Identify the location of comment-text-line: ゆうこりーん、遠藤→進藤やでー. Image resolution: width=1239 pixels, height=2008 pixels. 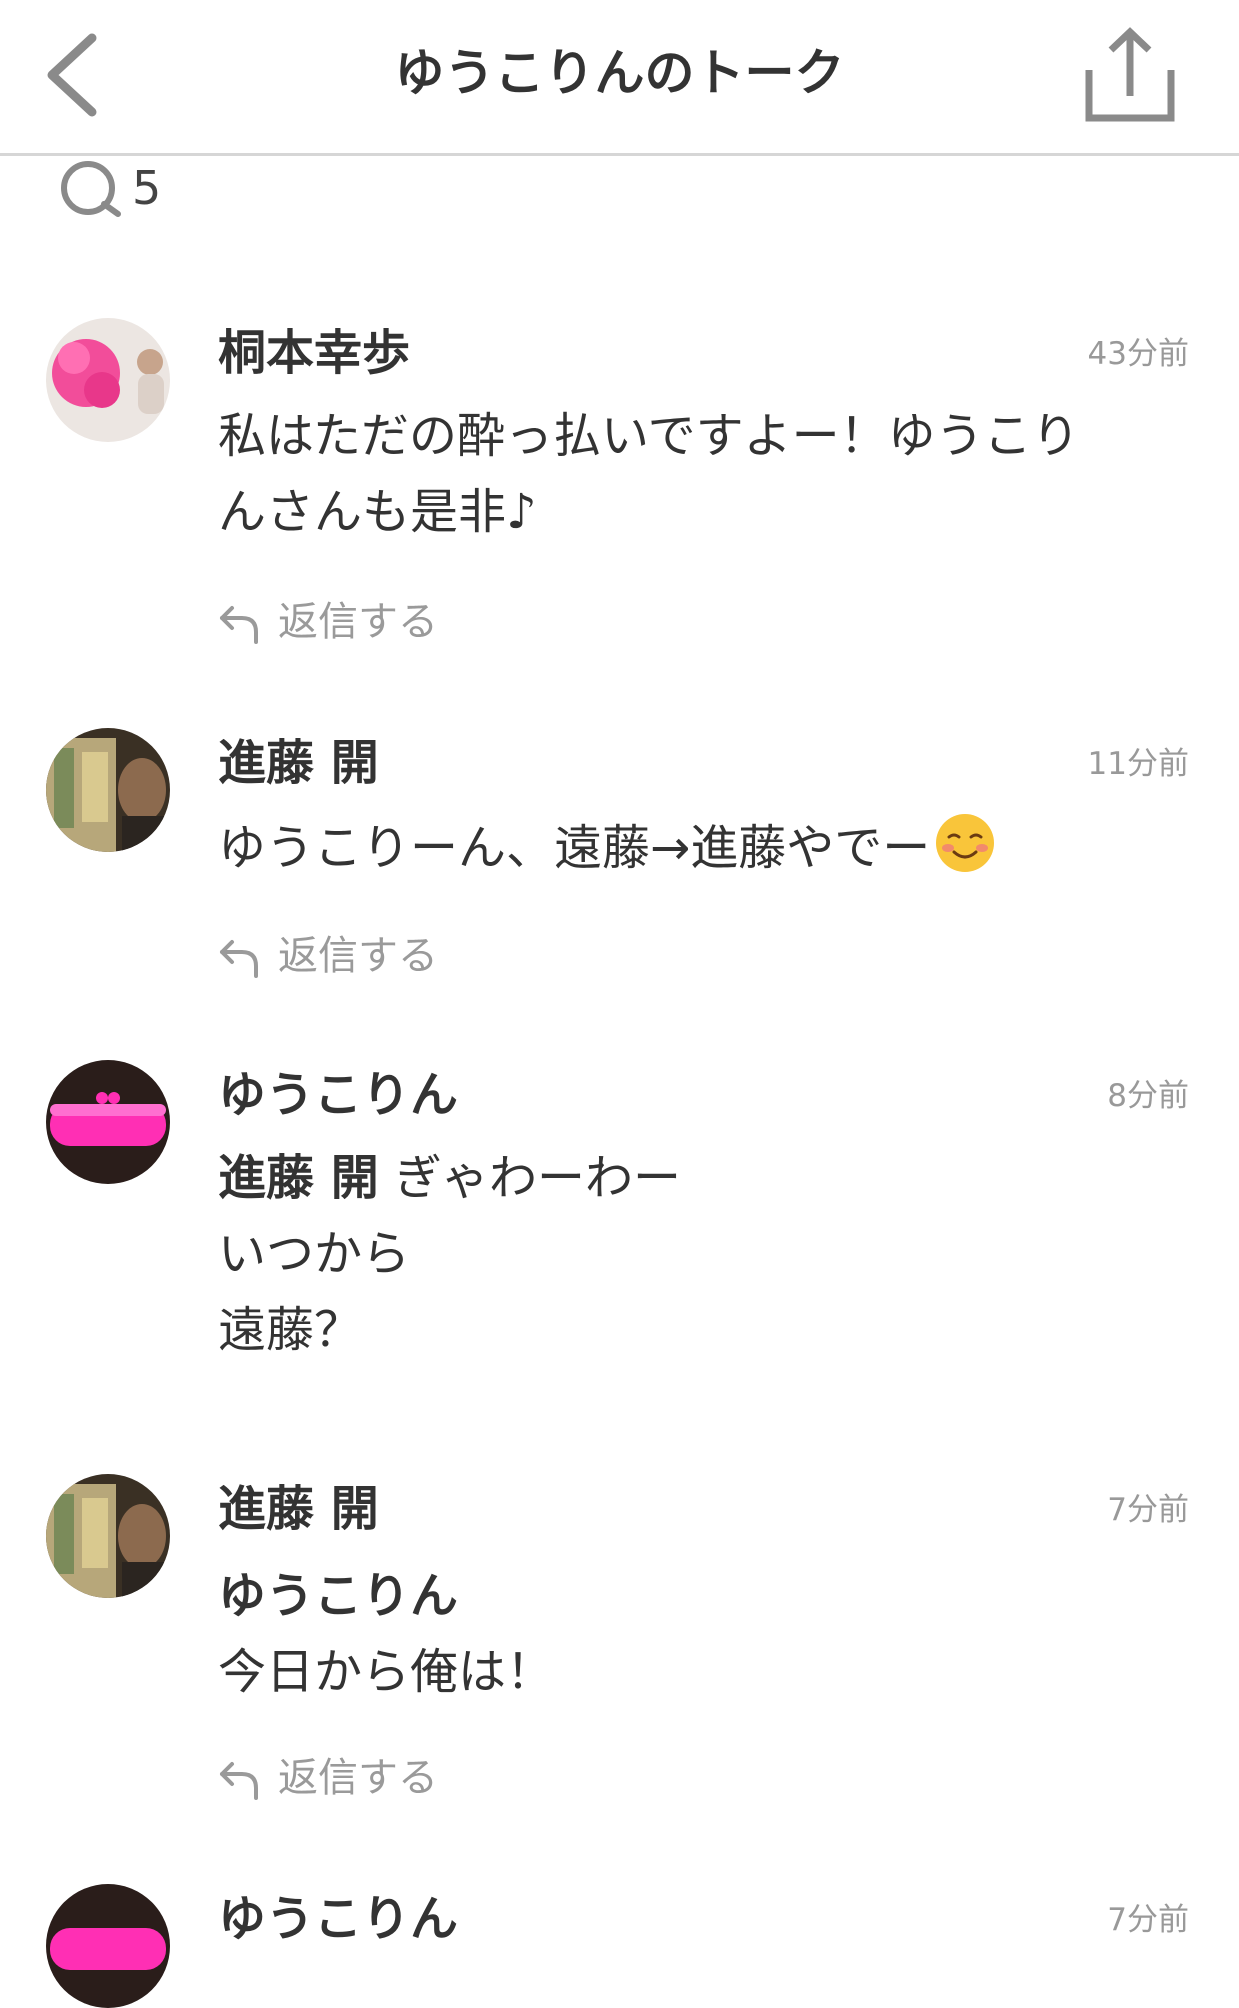
(574, 848).